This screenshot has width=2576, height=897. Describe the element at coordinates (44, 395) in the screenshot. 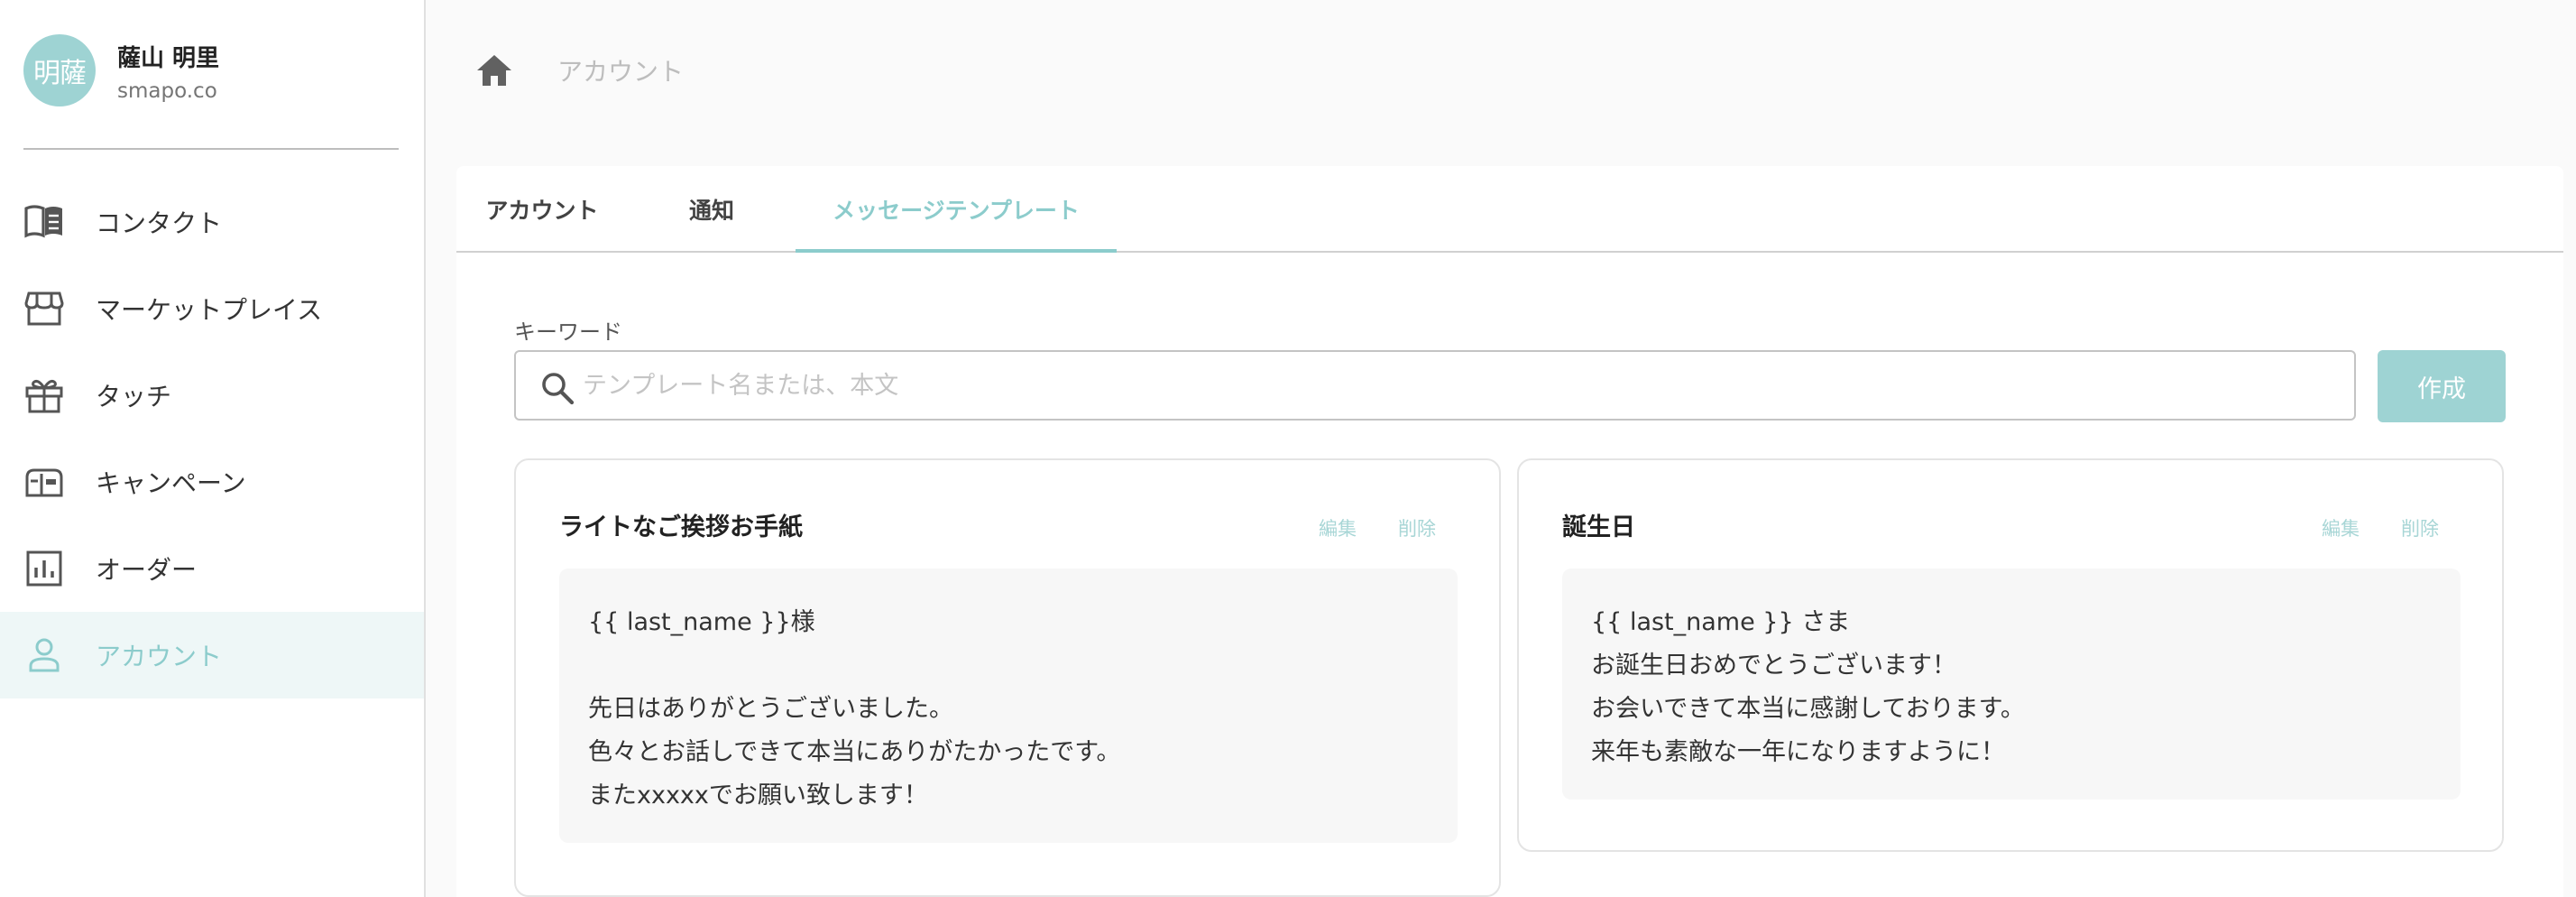

I see `gift-icon` at that location.